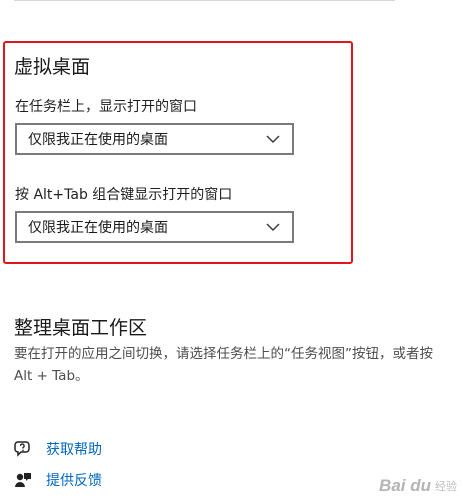  I want to click on alttab-windows-dropdown: 仅限我正在使用的桌面, so click(154, 227).